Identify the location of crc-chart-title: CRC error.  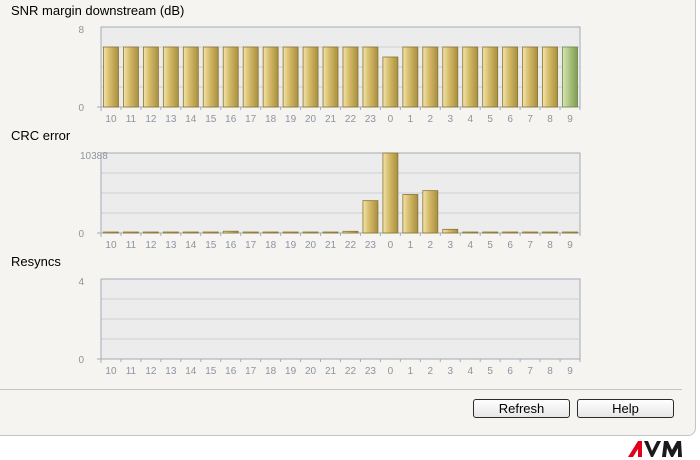
(41, 135).